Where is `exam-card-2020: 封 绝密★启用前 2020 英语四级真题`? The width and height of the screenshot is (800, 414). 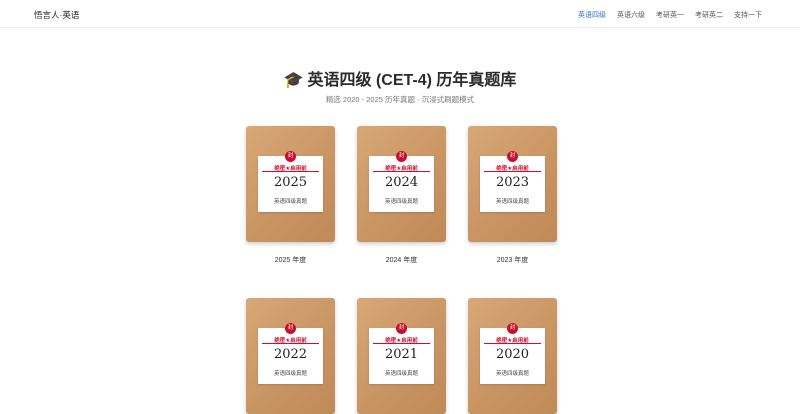 exam-card-2020: 封 绝密★启用前 2020 英语四级真题 is located at coordinates (512, 356).